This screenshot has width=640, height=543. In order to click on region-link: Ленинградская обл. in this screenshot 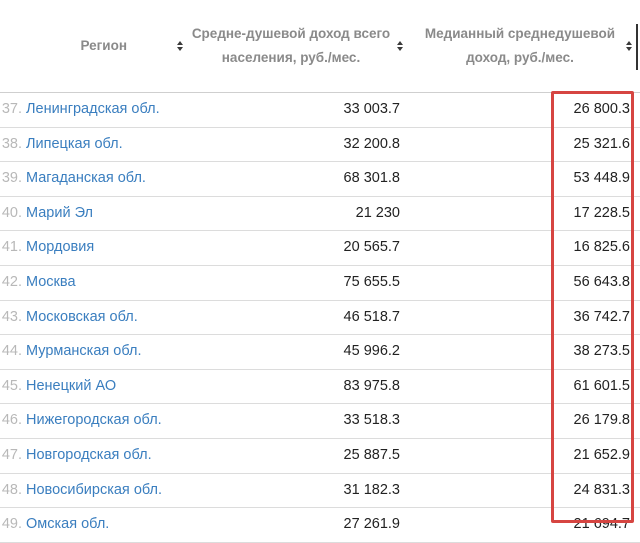, I will do `click(93, 110)`.